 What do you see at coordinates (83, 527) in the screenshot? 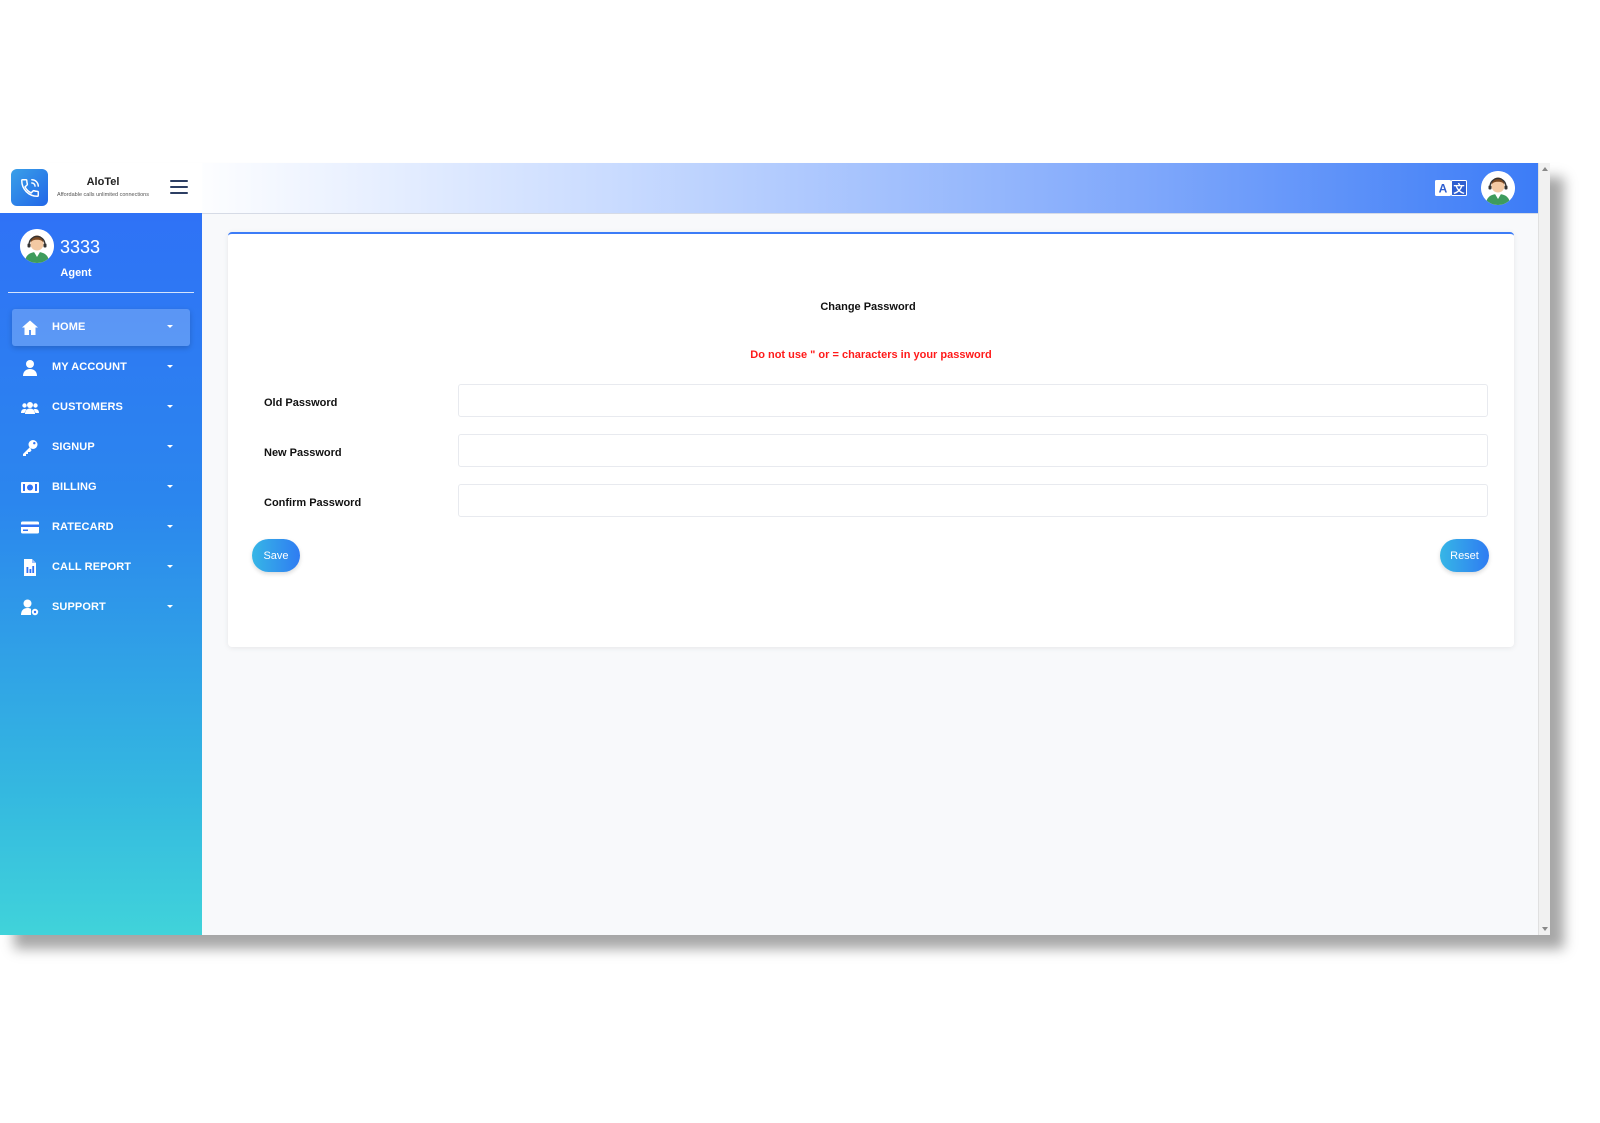
I see `sidebar-item-label: RATECARD` at bounding box center [83, 527].